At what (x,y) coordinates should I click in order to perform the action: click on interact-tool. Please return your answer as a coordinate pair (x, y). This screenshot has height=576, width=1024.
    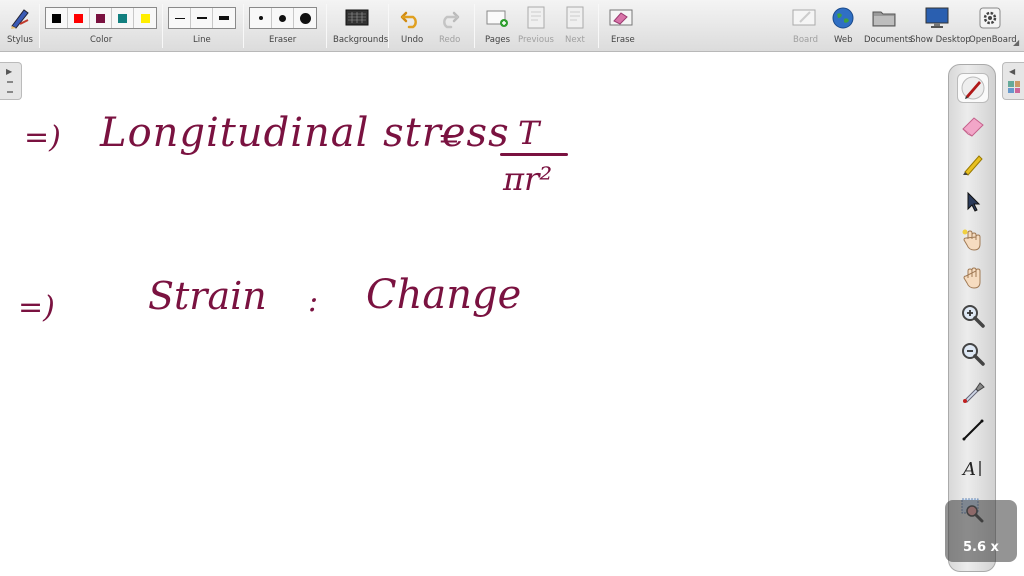
    Looking at the image, I should click on (973, 240).